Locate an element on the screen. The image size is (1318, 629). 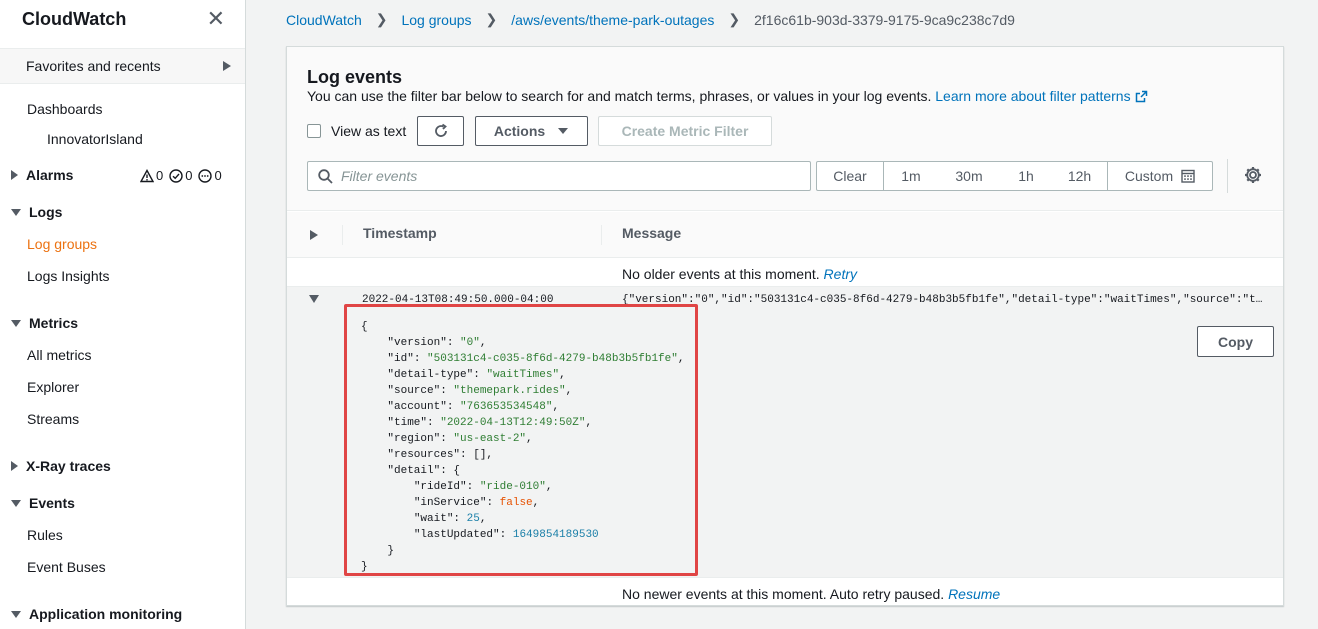
alarm-stat-in-alarm: 0 is located at coordinates (151, 175).